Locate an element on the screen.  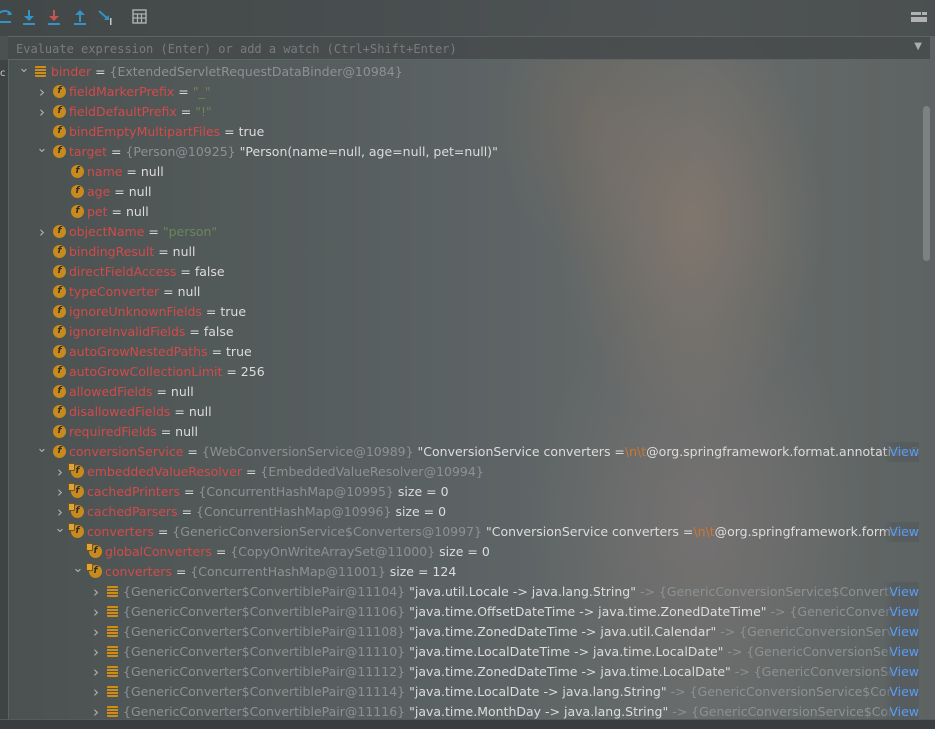
tree-row: › f objectName = "person" is located at coordinates (464, 232).